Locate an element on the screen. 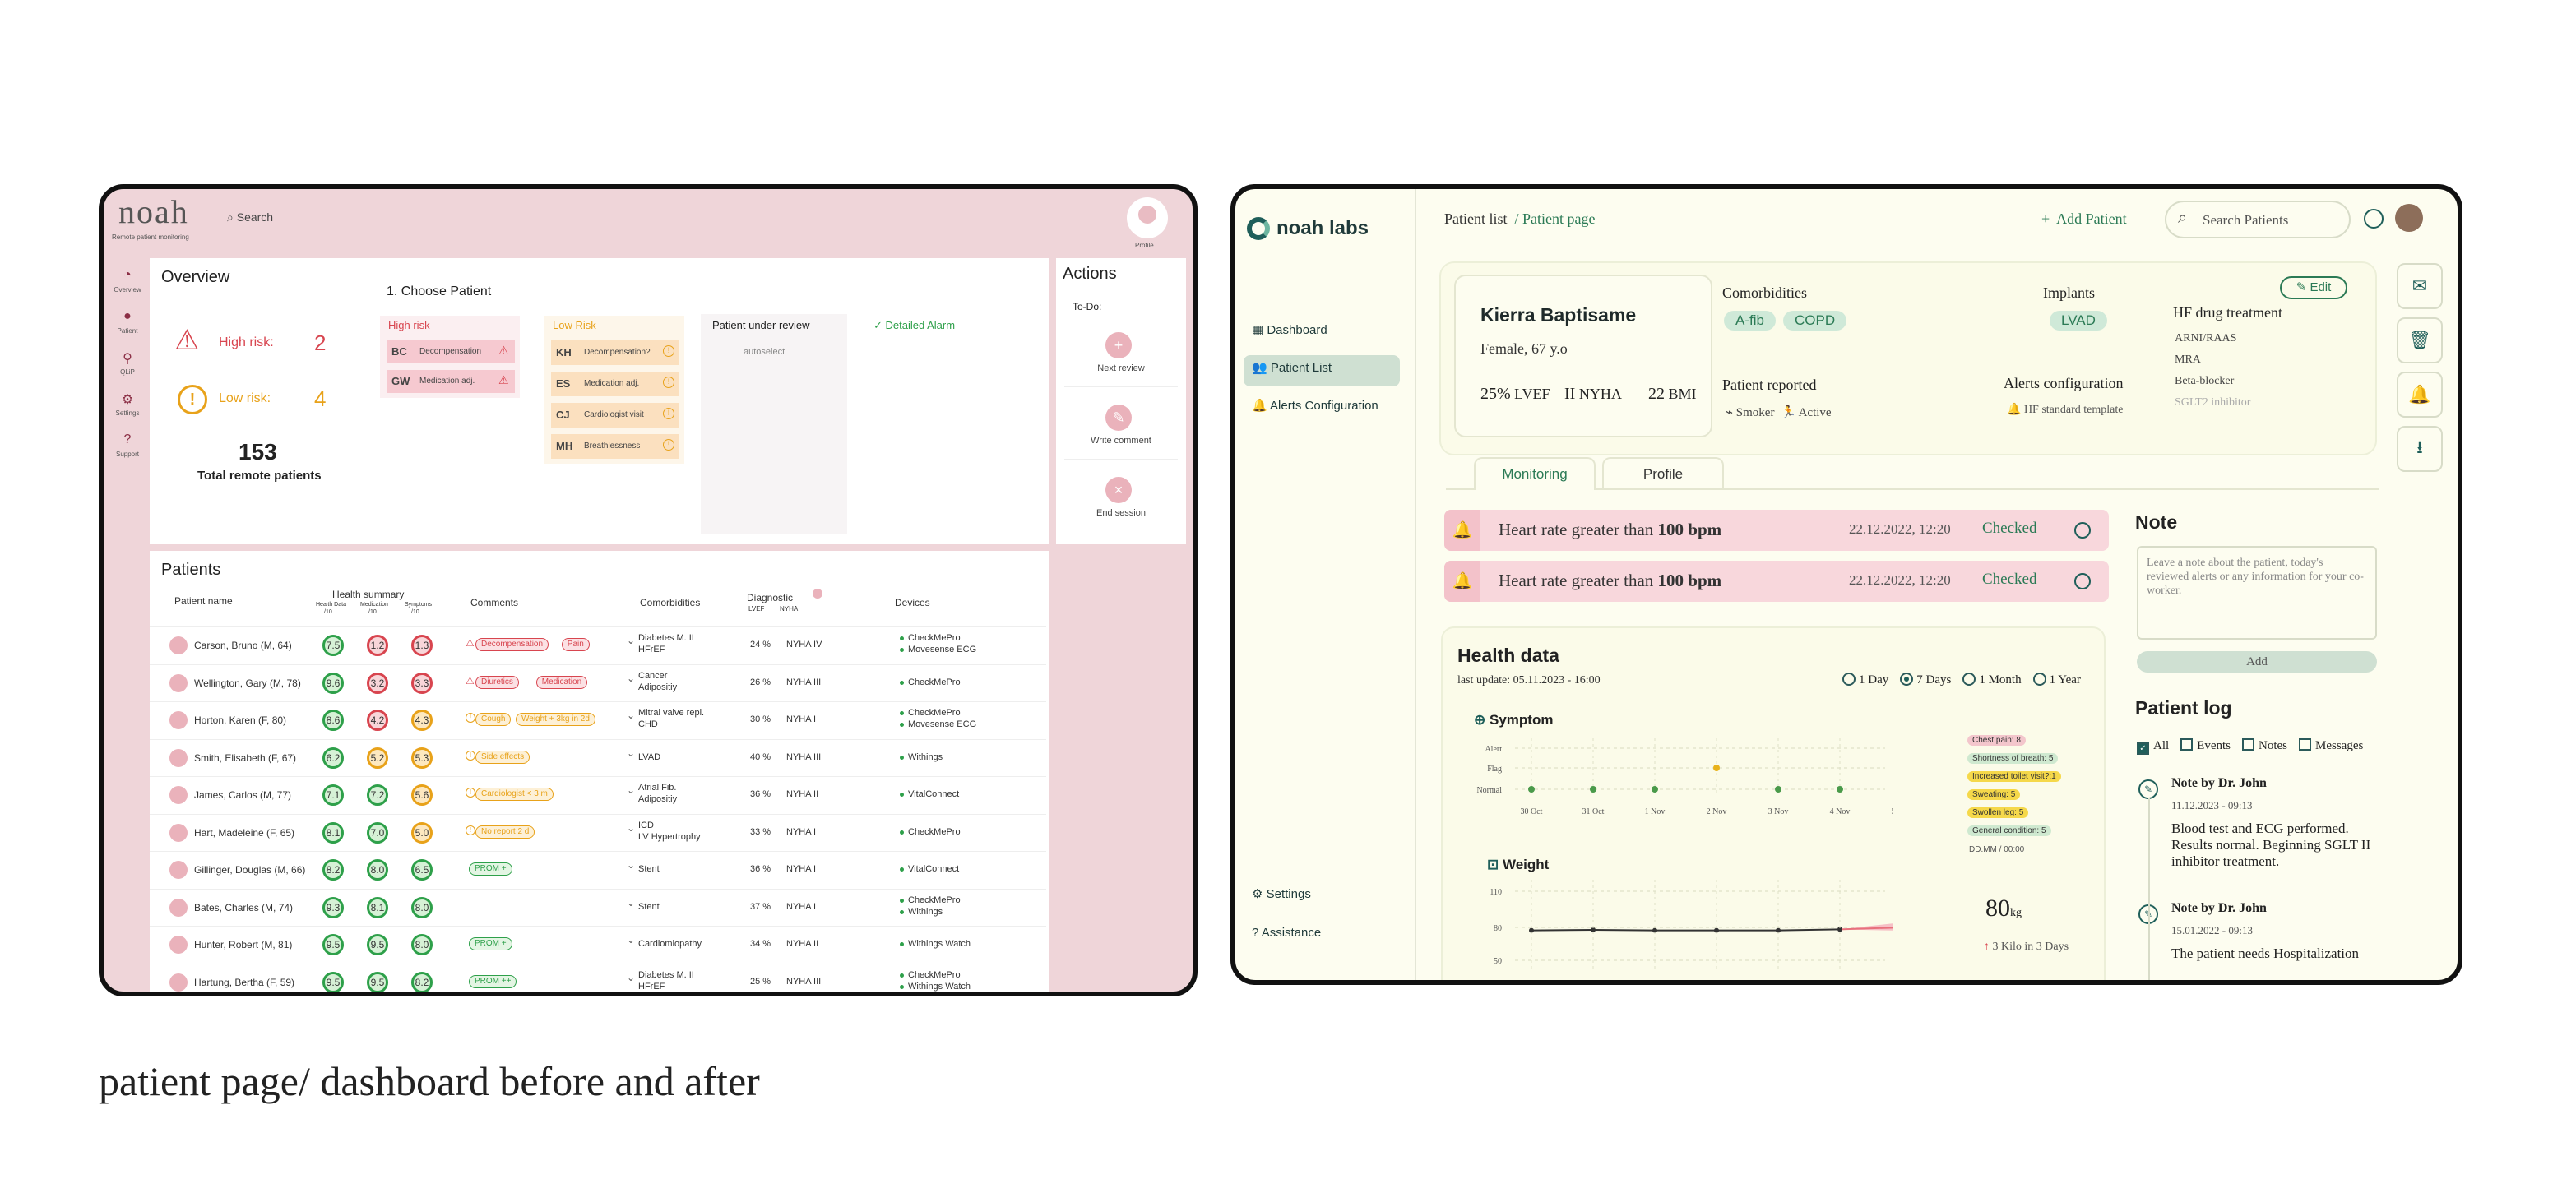 This screenshot has height=1179, width=2576. nav-assistance: ? Assistance is located at coordinates (1287, 933).